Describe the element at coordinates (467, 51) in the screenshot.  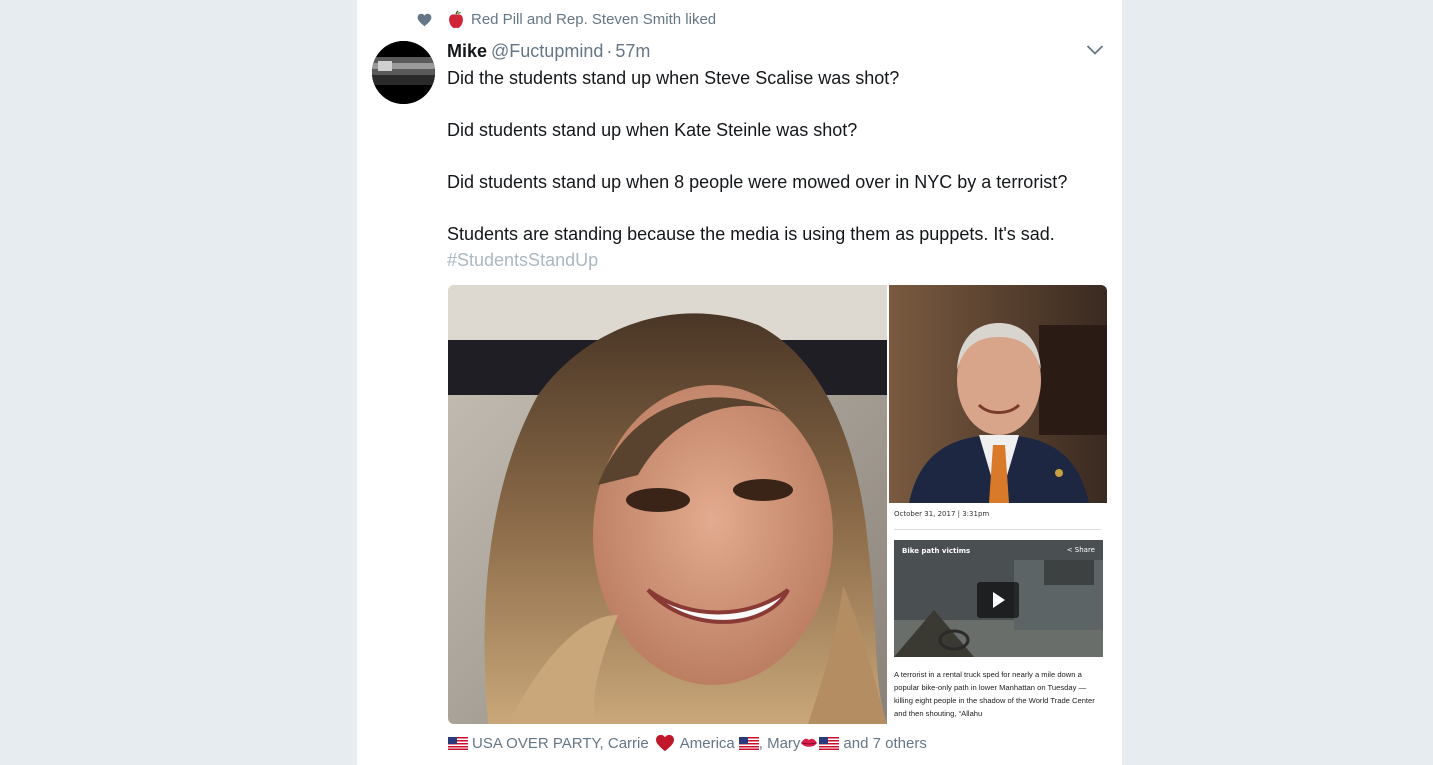
I see `author-name: Mike` at that location.